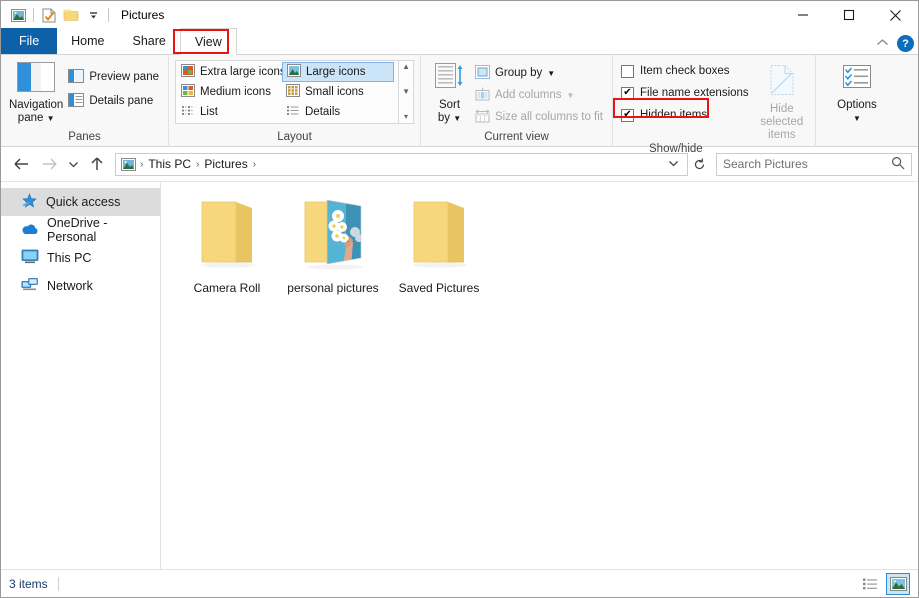 The image size is (919, 598). I want to click on back-arrow-icon, so click(21, 164).